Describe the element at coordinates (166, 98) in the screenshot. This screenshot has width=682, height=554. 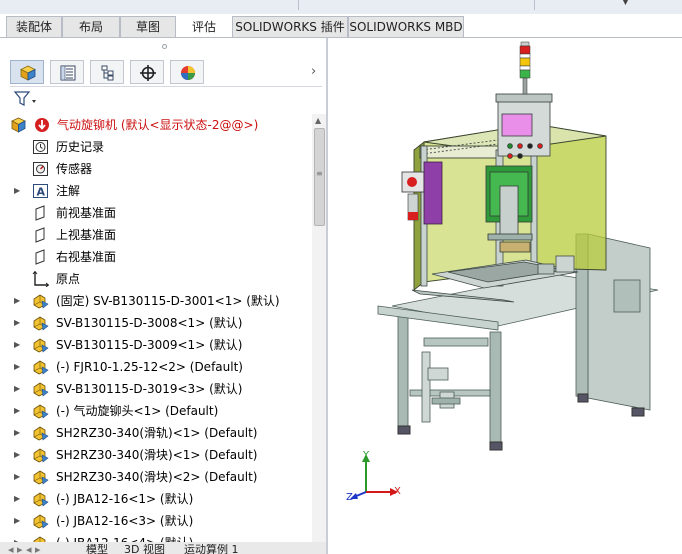
I see `tree-filter` at that location.